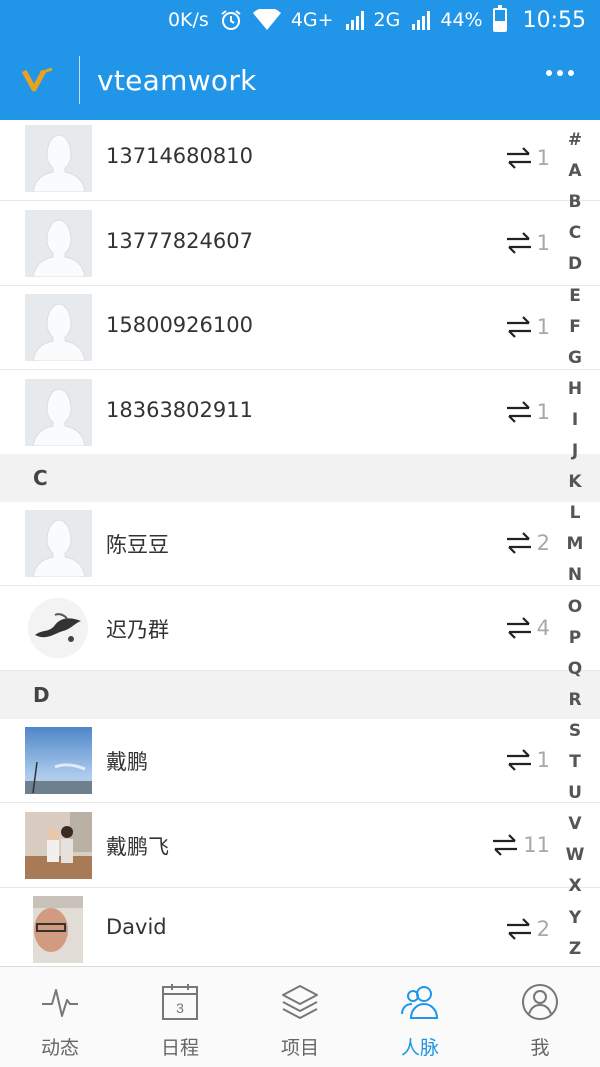 The image size is (600, 1067). I want to click on alarm-icon, so click(231, 20).